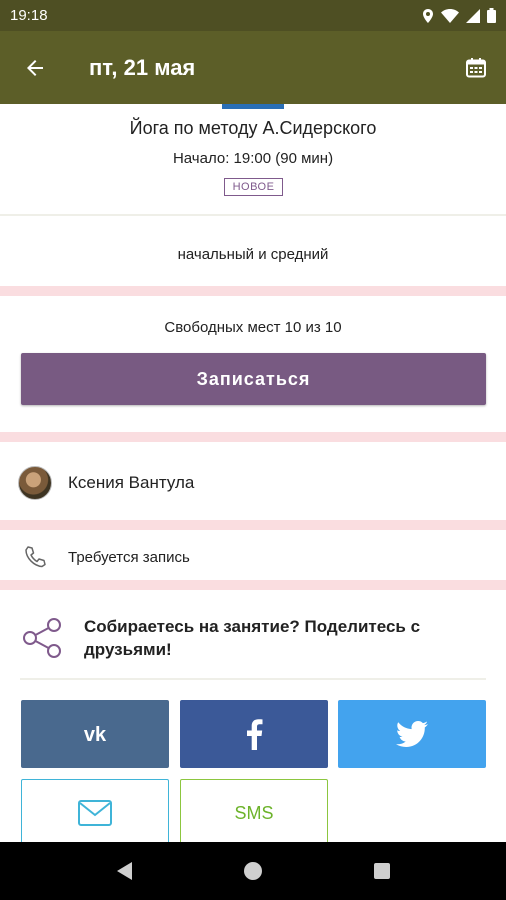  Describe the element at coordinates (35, 483) in the screenshot. I see `avatar` at that location.